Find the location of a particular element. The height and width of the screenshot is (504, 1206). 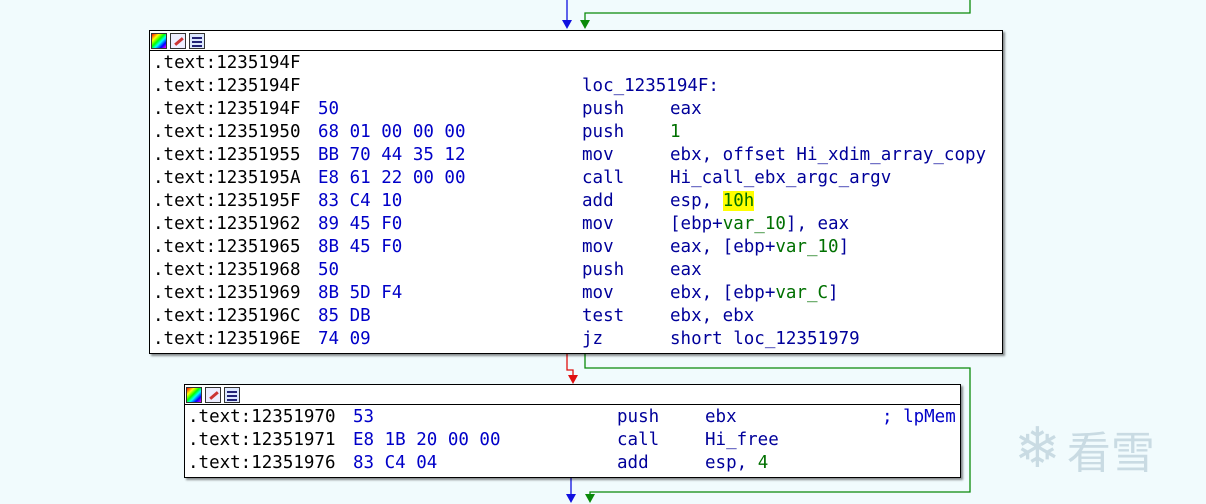

operand-part: ebx, [ebp+ is located at coordinates (723, 293).